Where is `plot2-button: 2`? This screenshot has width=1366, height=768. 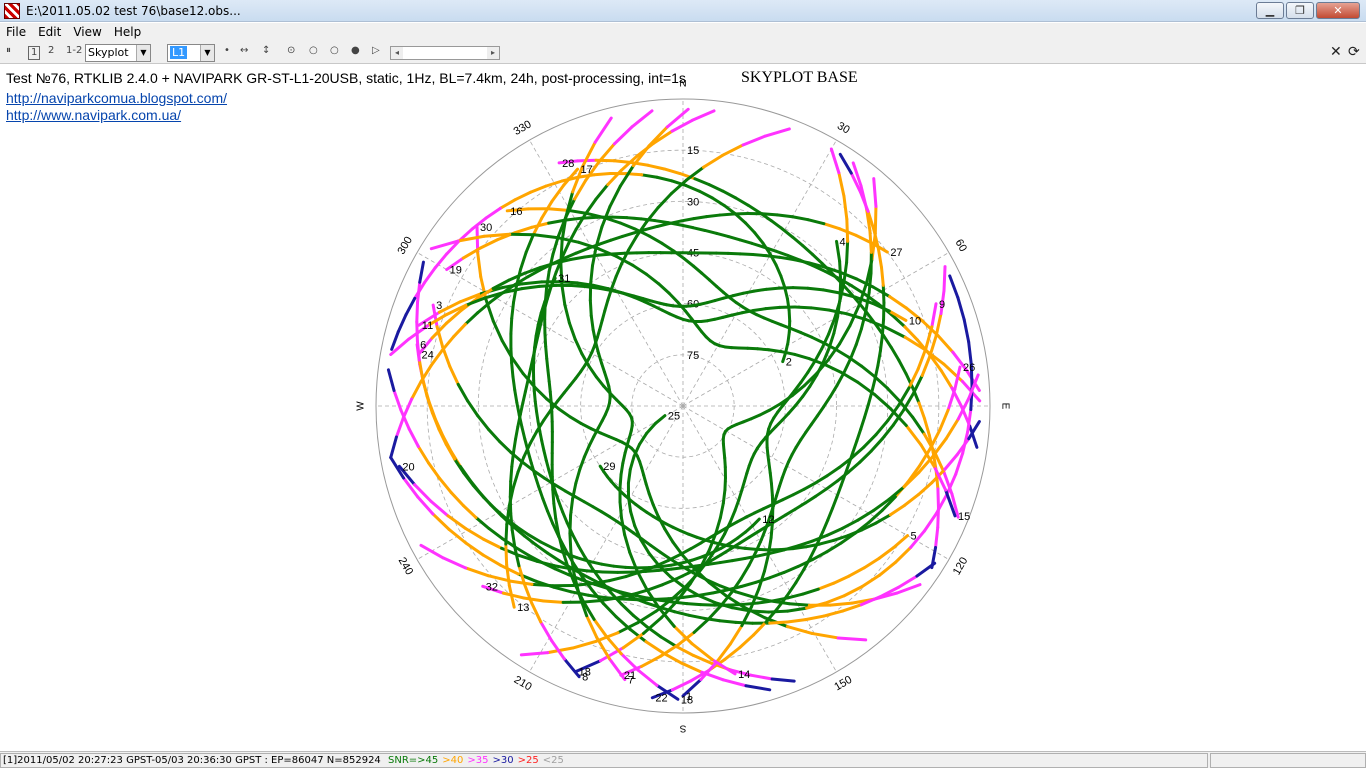 plot2-button: 2 is located at coordinates (51, 50).